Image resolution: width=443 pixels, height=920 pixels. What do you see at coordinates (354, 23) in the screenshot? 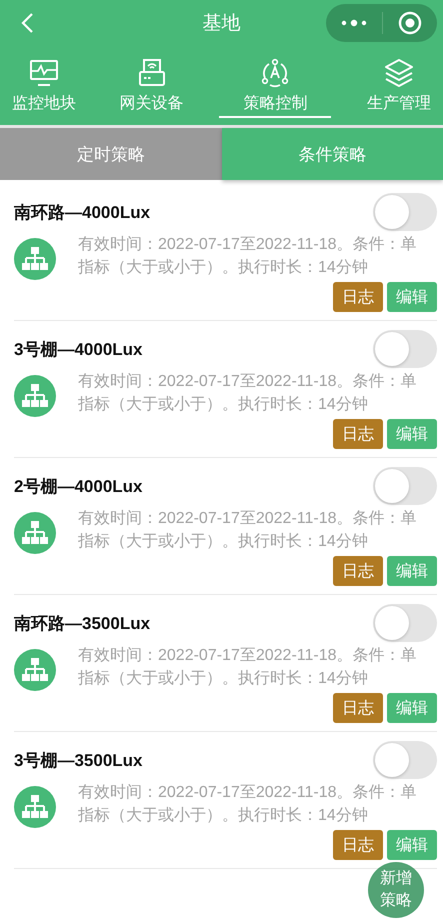
I see `more-icon` at bounding box center [354, 23].